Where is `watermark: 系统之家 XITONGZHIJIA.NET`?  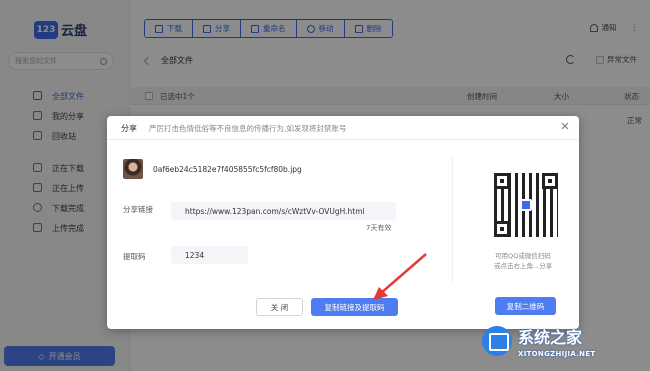
watermark: 系统之家 XITONGZHIJIA.NET is located at coordinates (562, 343).